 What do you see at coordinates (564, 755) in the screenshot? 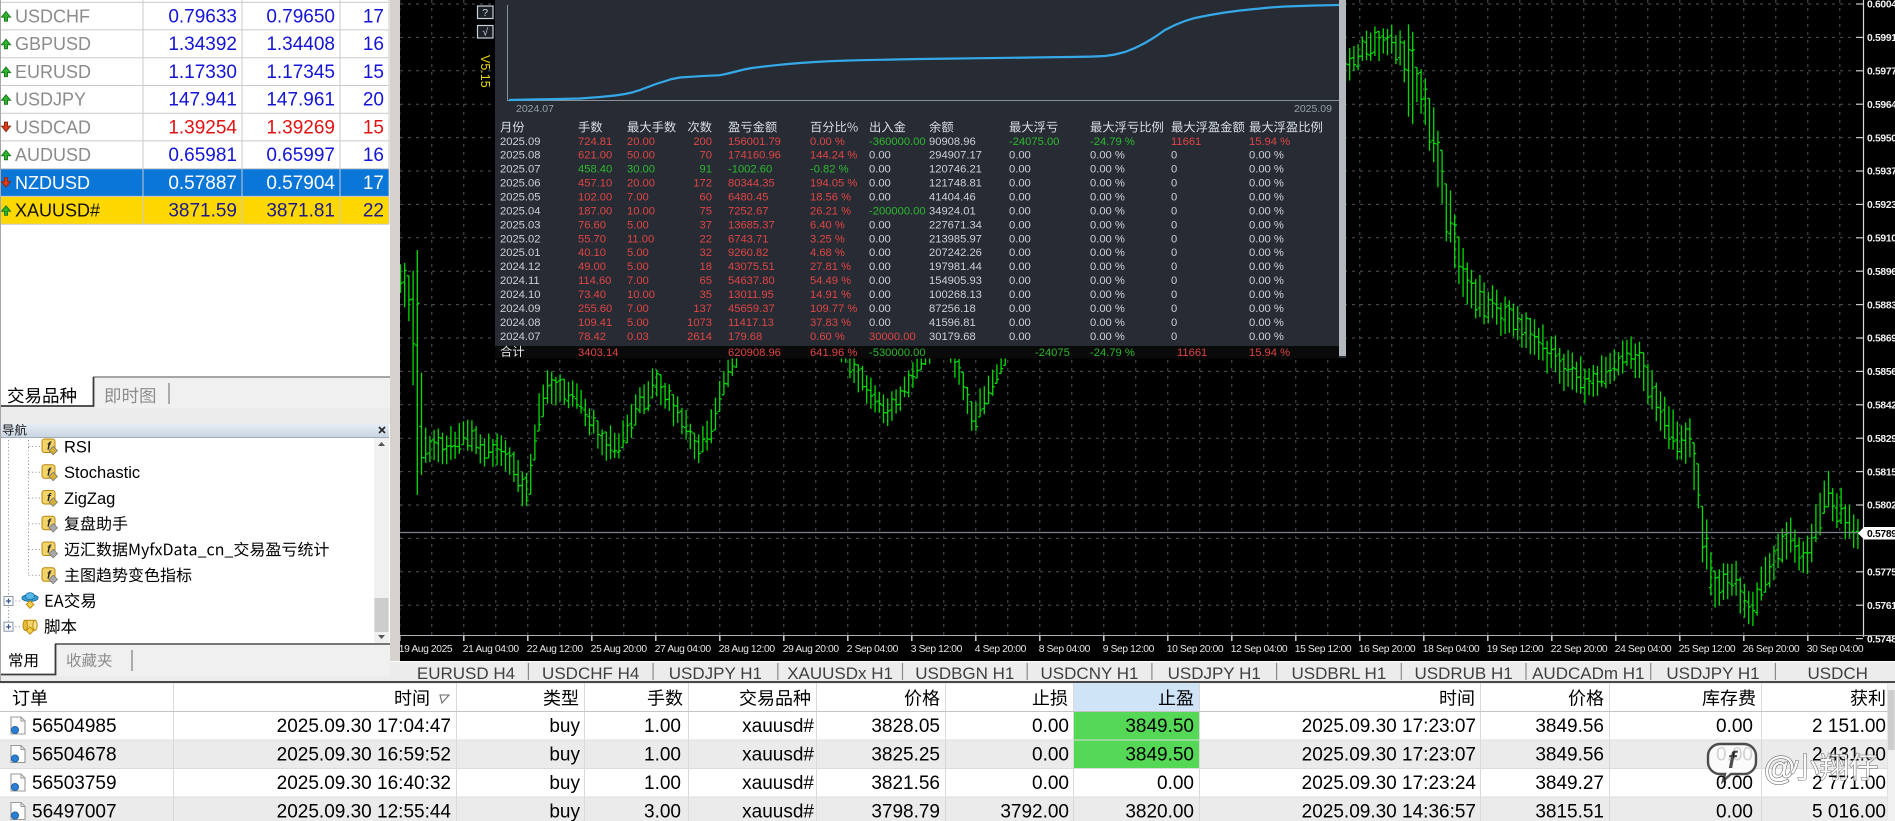
I see `svg-text: buy` at bounding box center [564, 755].